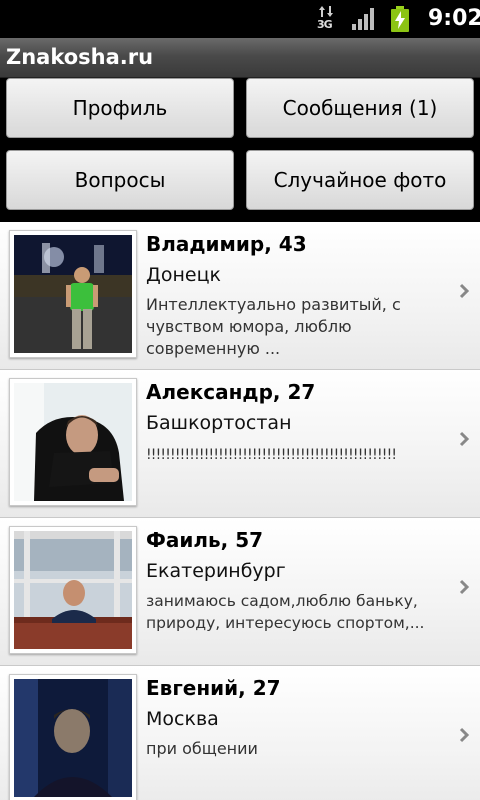 This screenshot has height=800, width=480. Describe the element at coordinates (400, 19) in the screenshot. I see `battery-charging-icon` at that location.